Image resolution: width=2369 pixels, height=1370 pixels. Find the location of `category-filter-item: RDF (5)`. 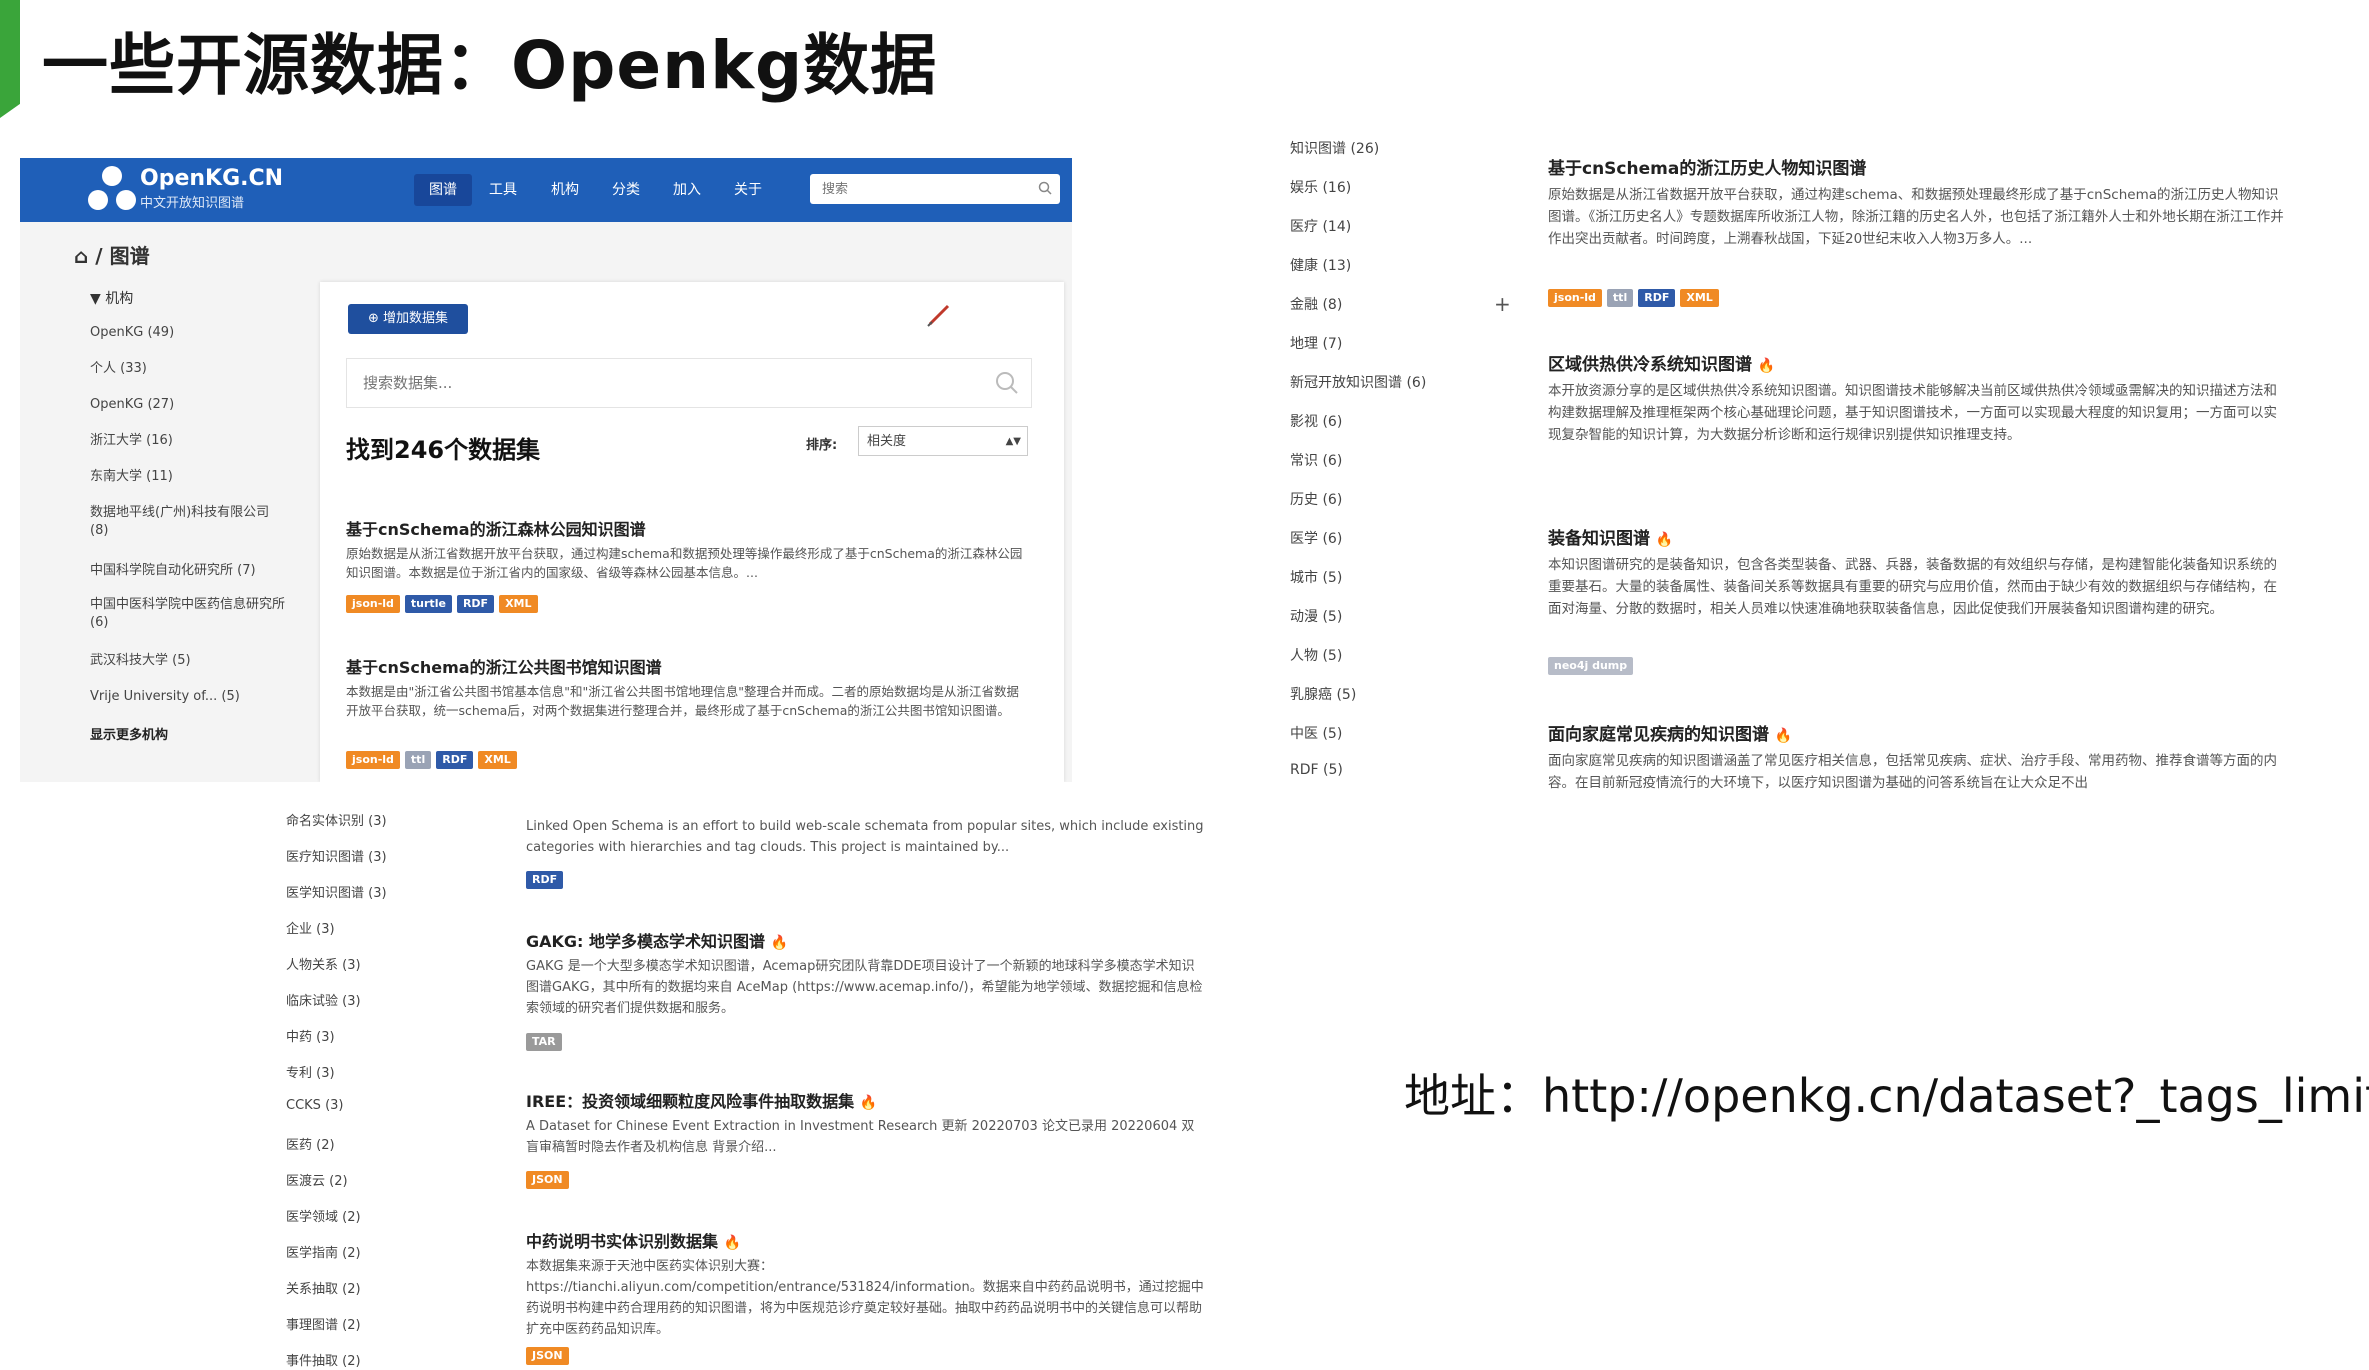

category-filter-item: RDF (5) is located at coordinates (1316, 770).